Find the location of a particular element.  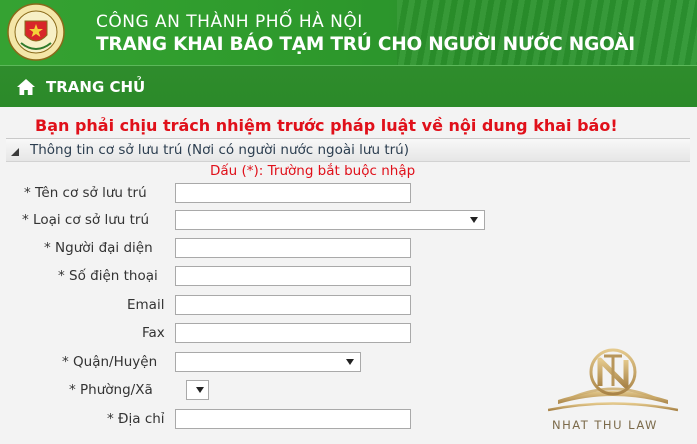

so-dien-thoai-input is located at coordinates (293, 276).